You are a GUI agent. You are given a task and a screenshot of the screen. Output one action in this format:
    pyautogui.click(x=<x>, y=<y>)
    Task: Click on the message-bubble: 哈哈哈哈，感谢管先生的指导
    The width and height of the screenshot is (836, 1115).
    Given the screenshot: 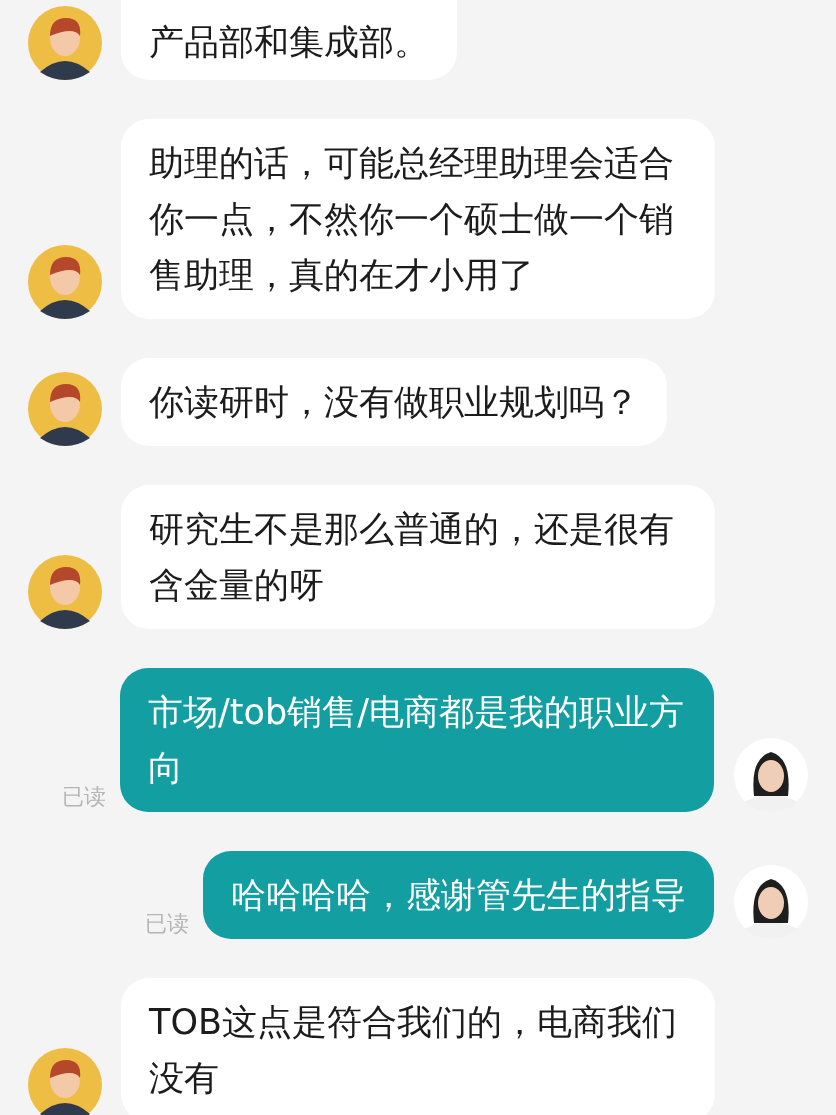 What is the action you would take?
    pyautogui.click(x=458, y=895)
    